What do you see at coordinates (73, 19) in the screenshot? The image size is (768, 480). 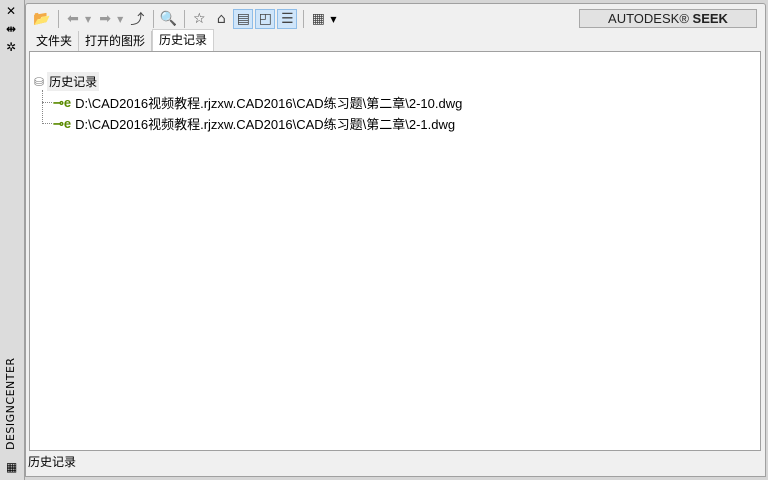 I see `back-icon: ⬅` at bounding box center [73, 19].